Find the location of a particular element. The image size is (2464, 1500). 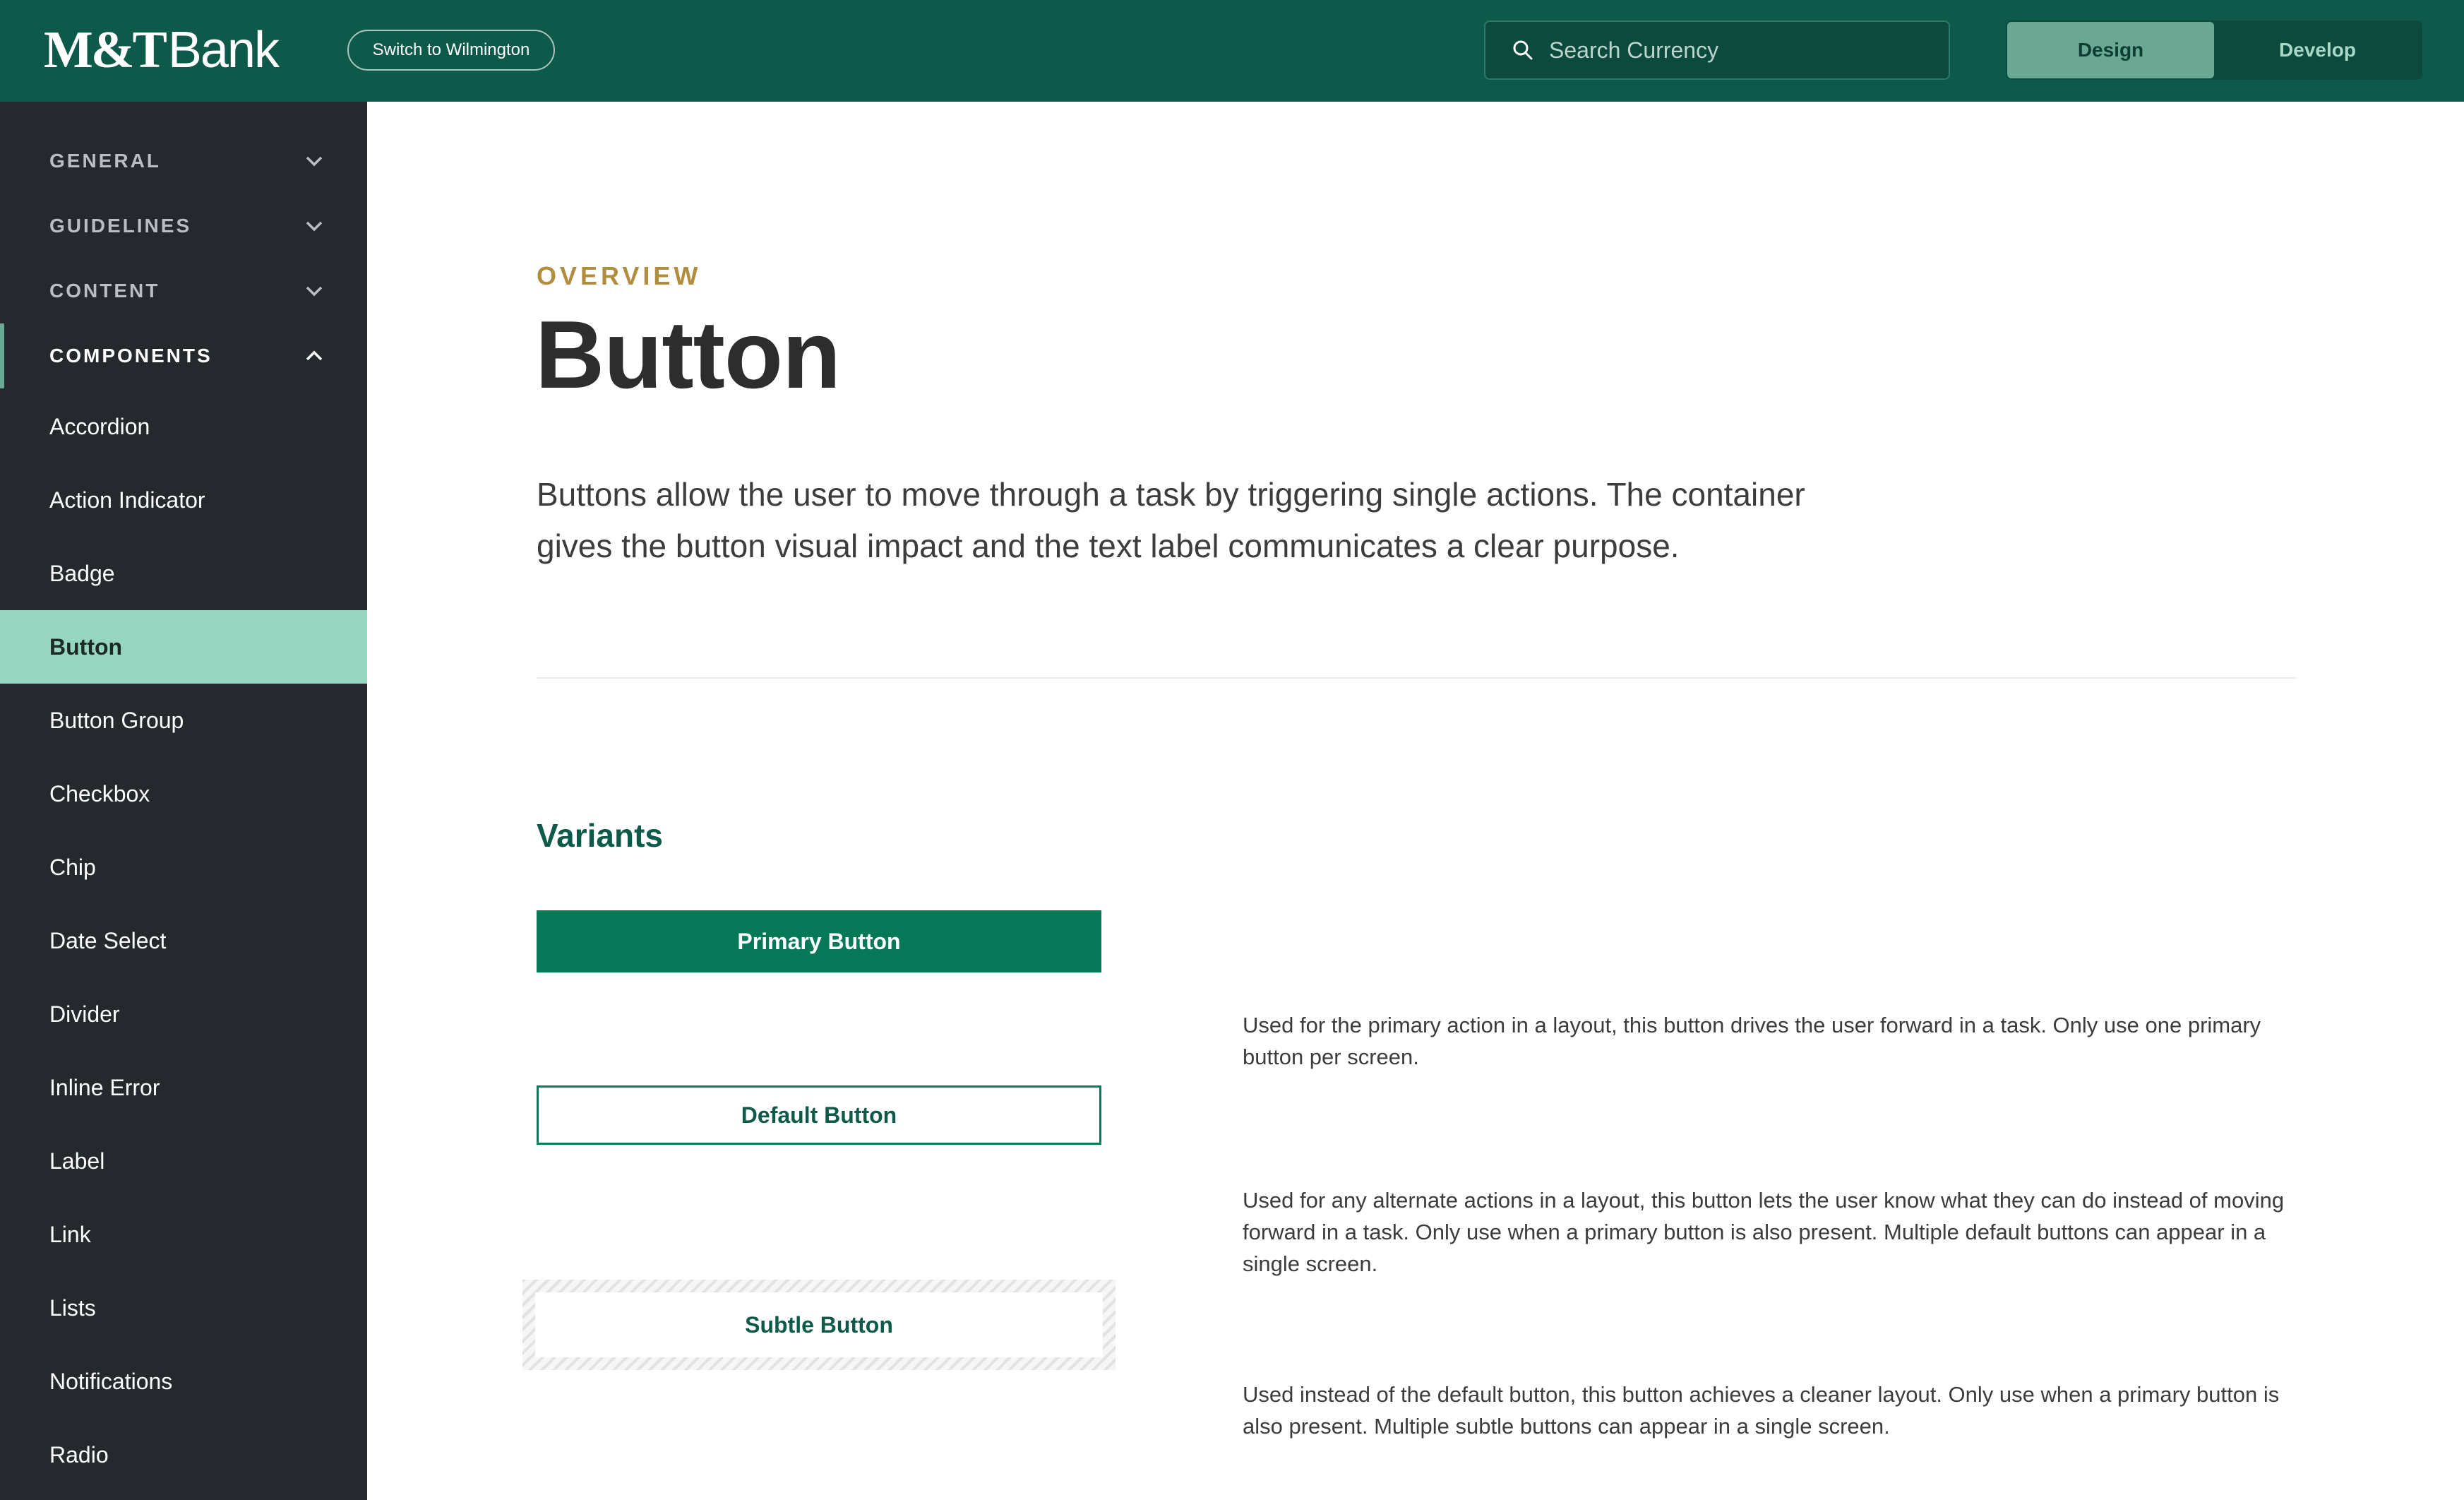

design-mode-button: Design is located at coordinates (2110, 50).